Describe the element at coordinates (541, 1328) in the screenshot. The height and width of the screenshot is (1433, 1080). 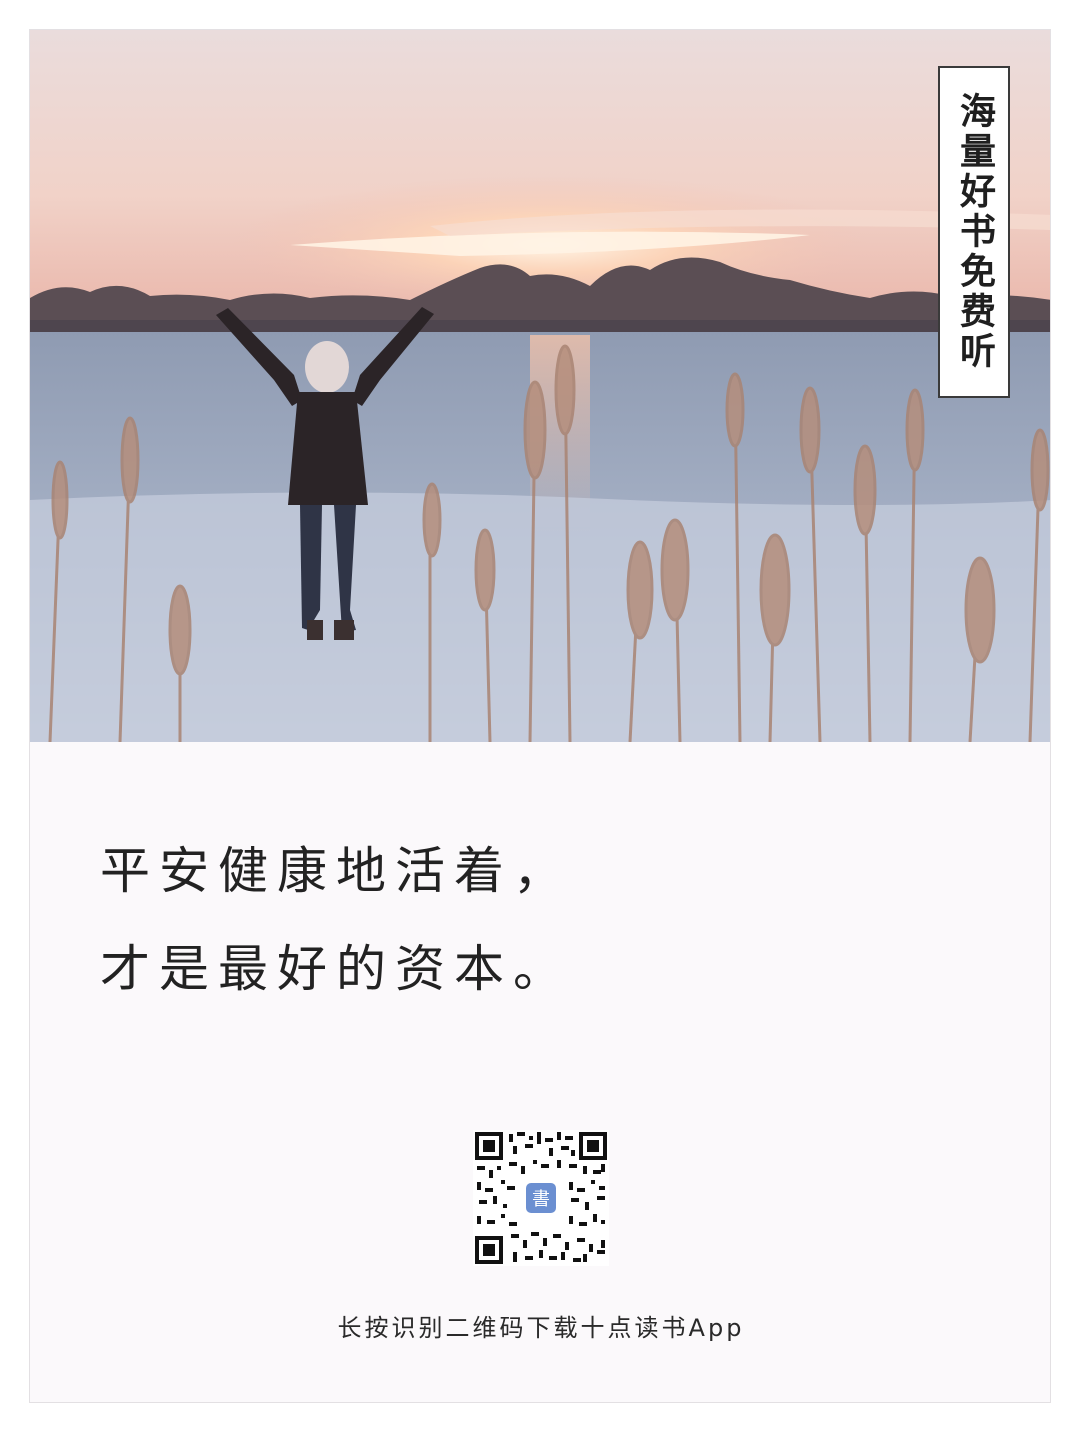
I see `download-caption: 长按识别二维码下载十点读书App` at that location.